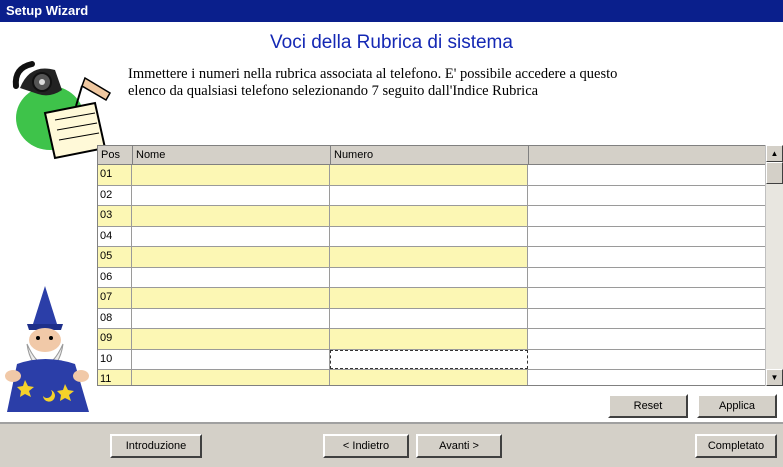 The image size is (783, 467). What do you see at coordinates (774, 153) in the screenshot?
I see `arrow-up-icon: ▲` at bounding box center [774, 153].